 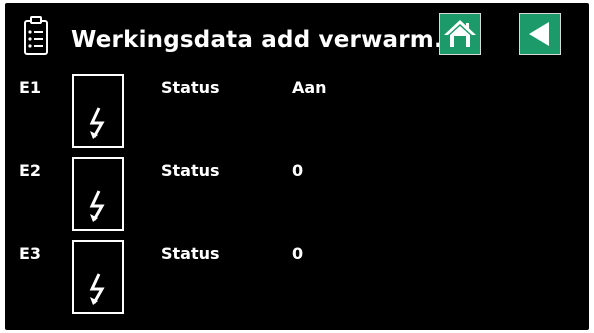 What do you see at coordinates (36, 36) in the screenshot?
I see `clipboard-list-icon` at bounding box center [36, 36].